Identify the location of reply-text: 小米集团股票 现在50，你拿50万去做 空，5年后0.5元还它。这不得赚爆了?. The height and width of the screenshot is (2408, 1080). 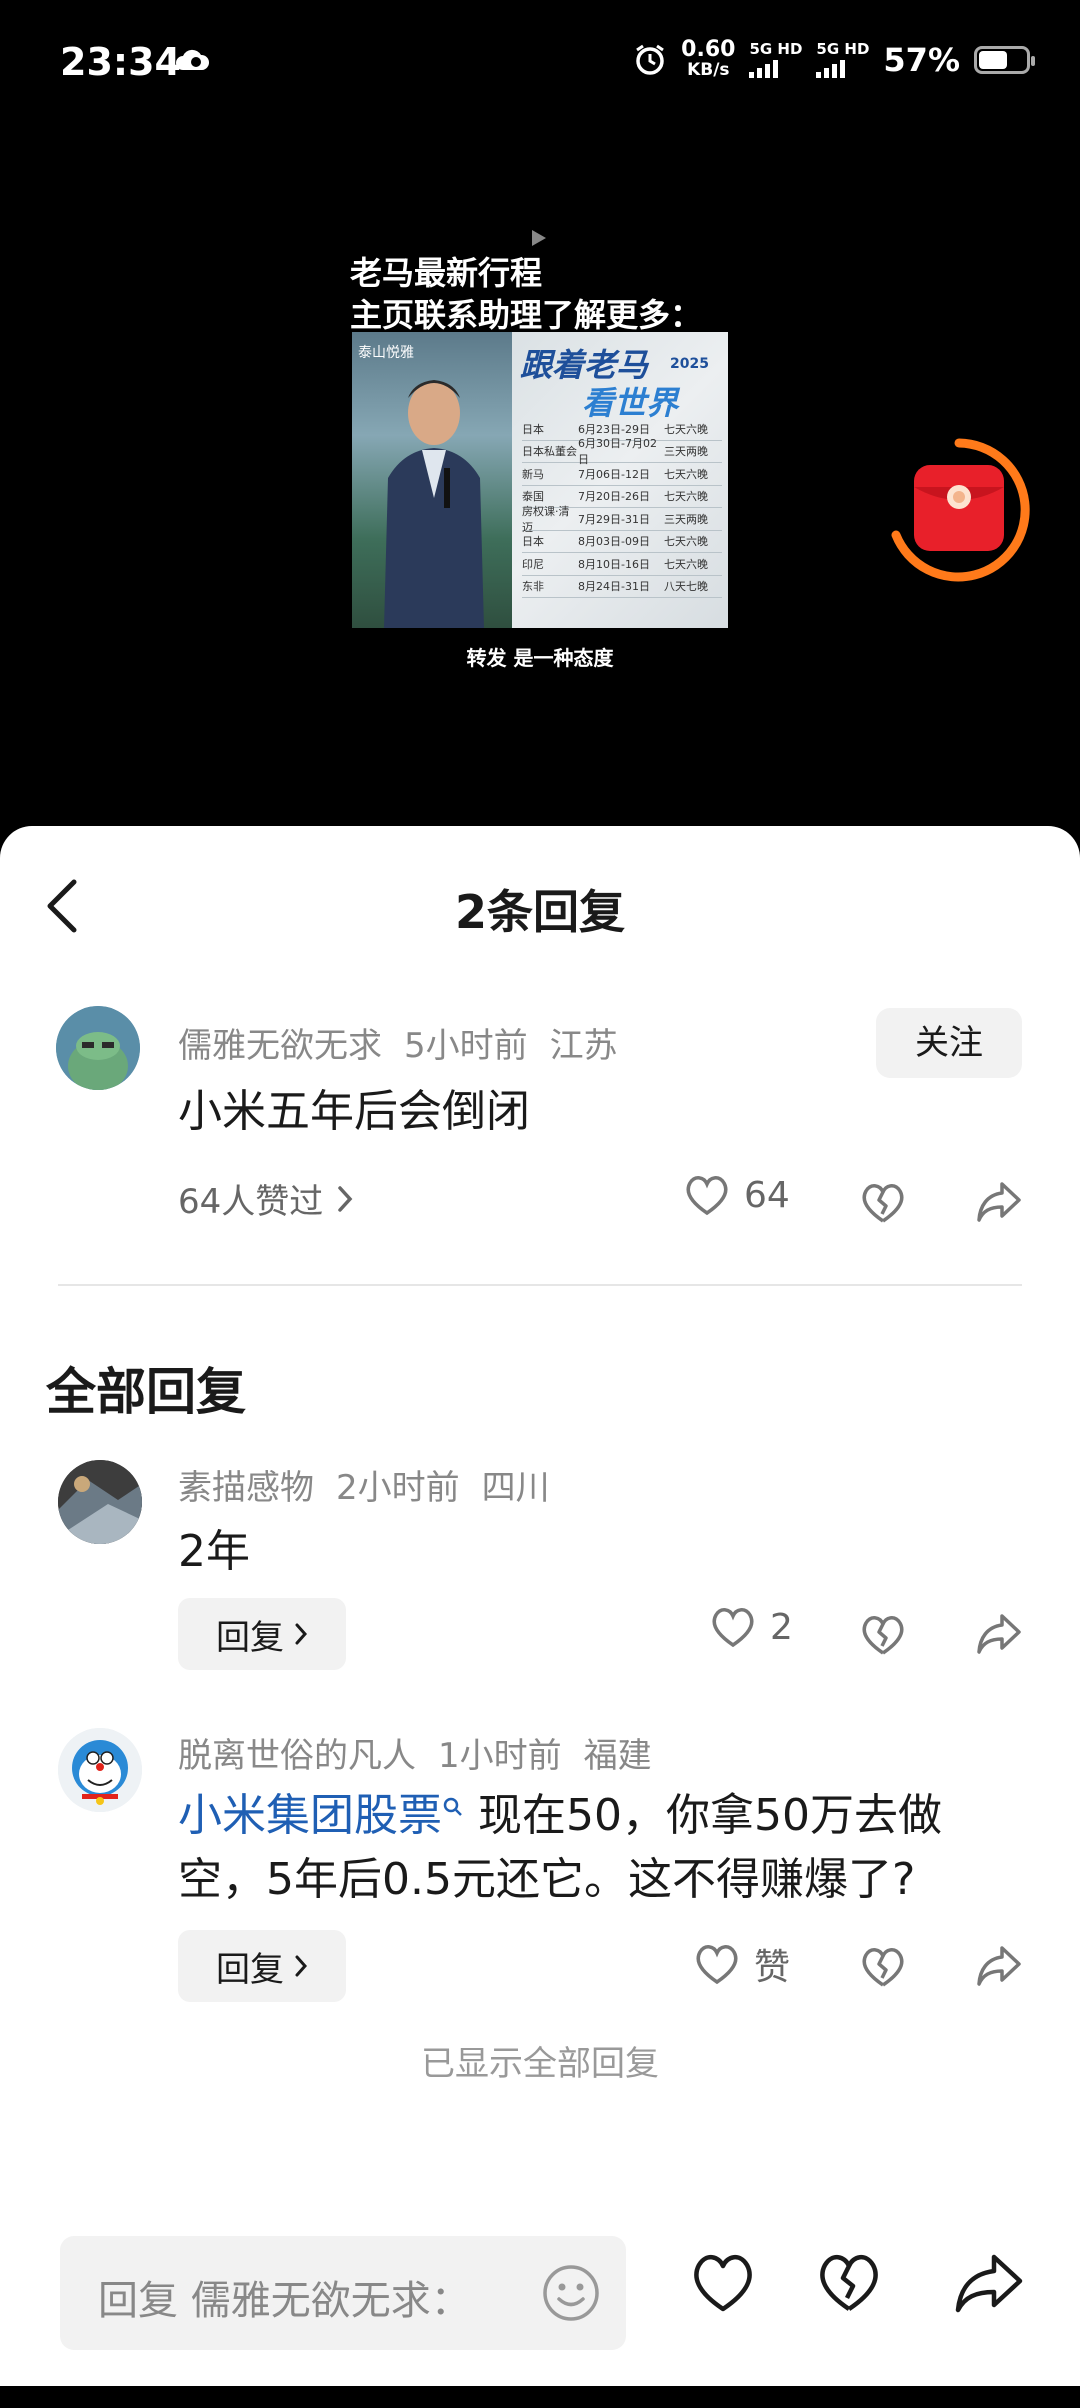
(608, 1848).